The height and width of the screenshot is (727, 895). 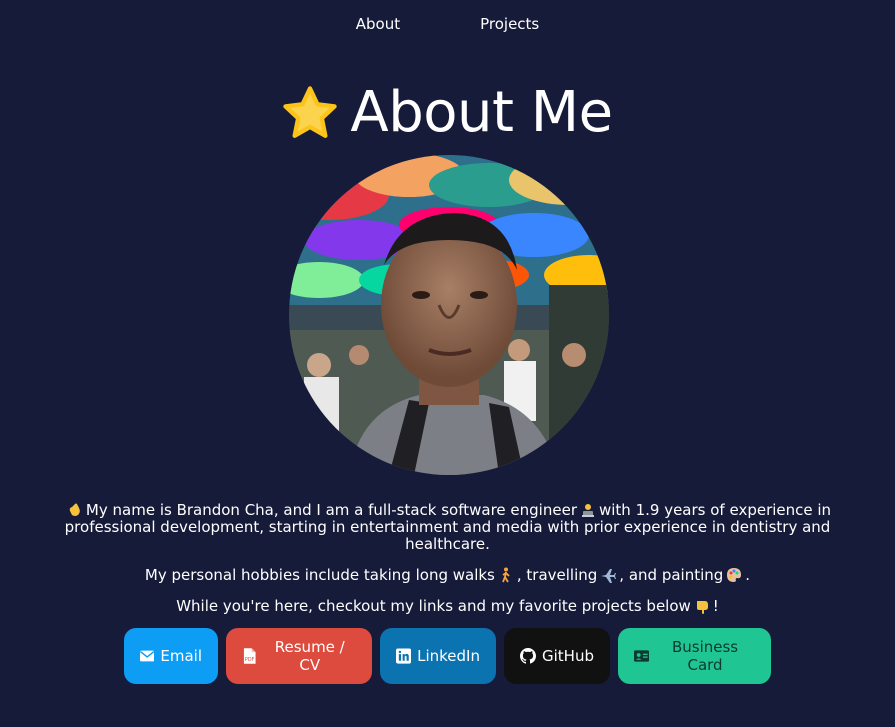 What do you see at coordinates (715, 606) in the screenshot?
I see `links-text-b: !` at bounding box center [715, 606].